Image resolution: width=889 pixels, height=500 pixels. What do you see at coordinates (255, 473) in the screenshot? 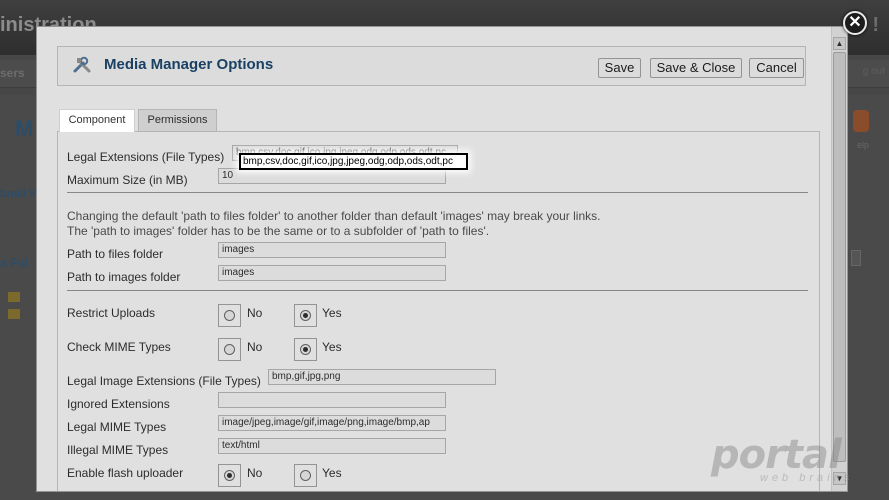
I see `flash-uploader-no-label: No` at bounding box center [255, 473].